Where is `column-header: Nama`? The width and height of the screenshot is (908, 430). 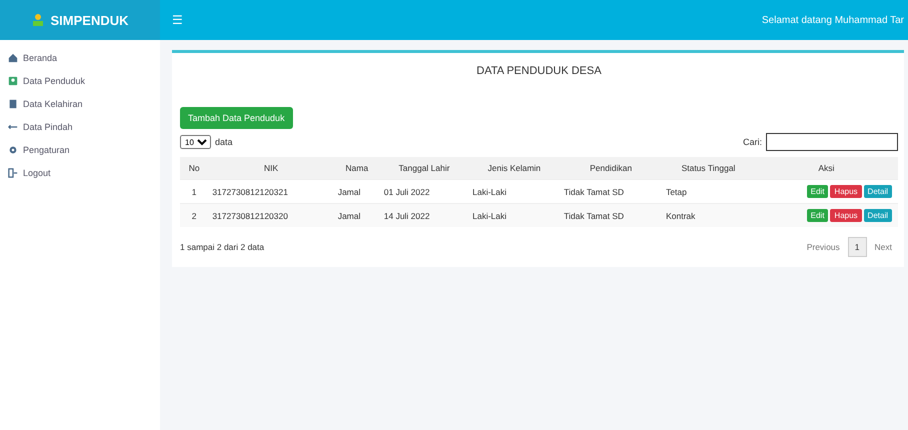 column-header: Nama is located at coordinates (357, 168).